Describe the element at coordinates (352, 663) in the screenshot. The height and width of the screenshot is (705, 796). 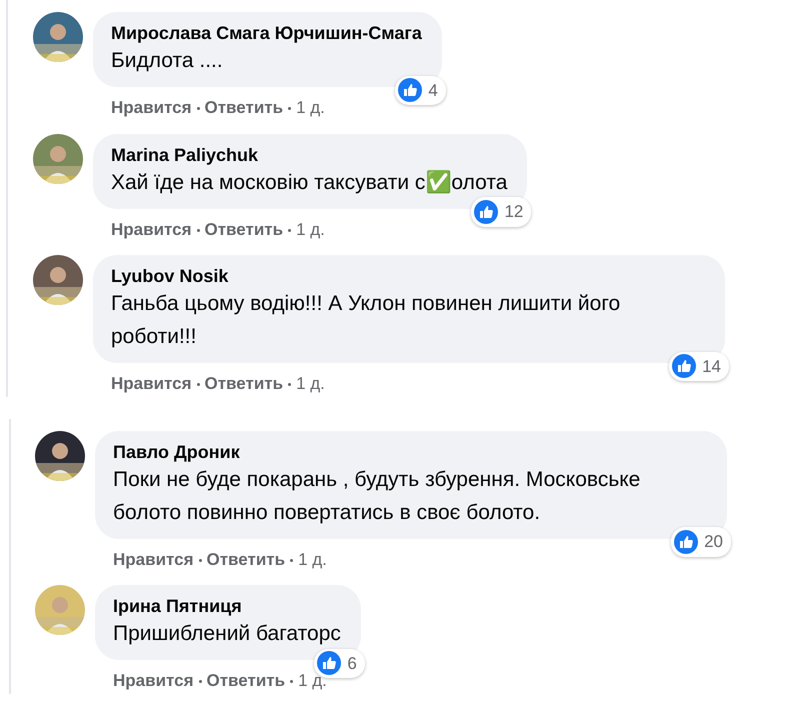
I see `reaction-count: 6` at that location.